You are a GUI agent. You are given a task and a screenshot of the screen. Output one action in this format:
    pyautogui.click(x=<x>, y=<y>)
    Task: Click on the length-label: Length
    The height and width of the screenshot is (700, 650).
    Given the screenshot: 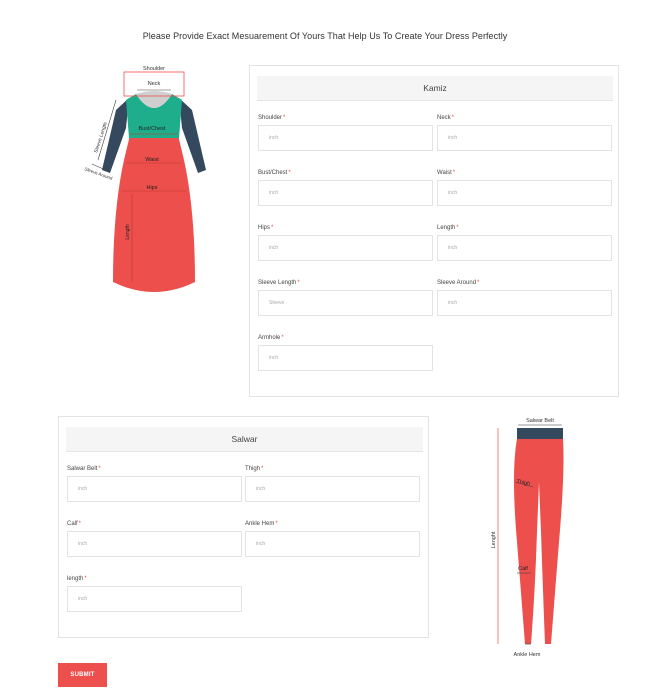 What is the action you would take?
    pyautogui.click(x=446, y=228)
    